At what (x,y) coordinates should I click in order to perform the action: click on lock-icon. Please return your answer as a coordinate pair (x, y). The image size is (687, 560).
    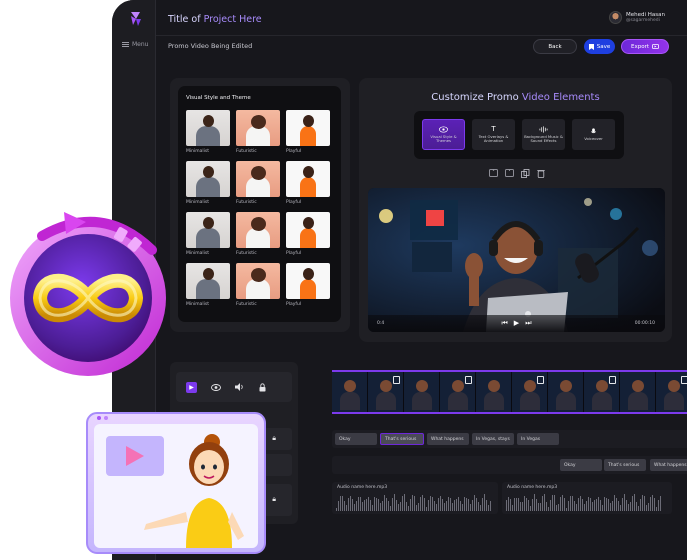
    Looking at the image, I should click on (262, 387).